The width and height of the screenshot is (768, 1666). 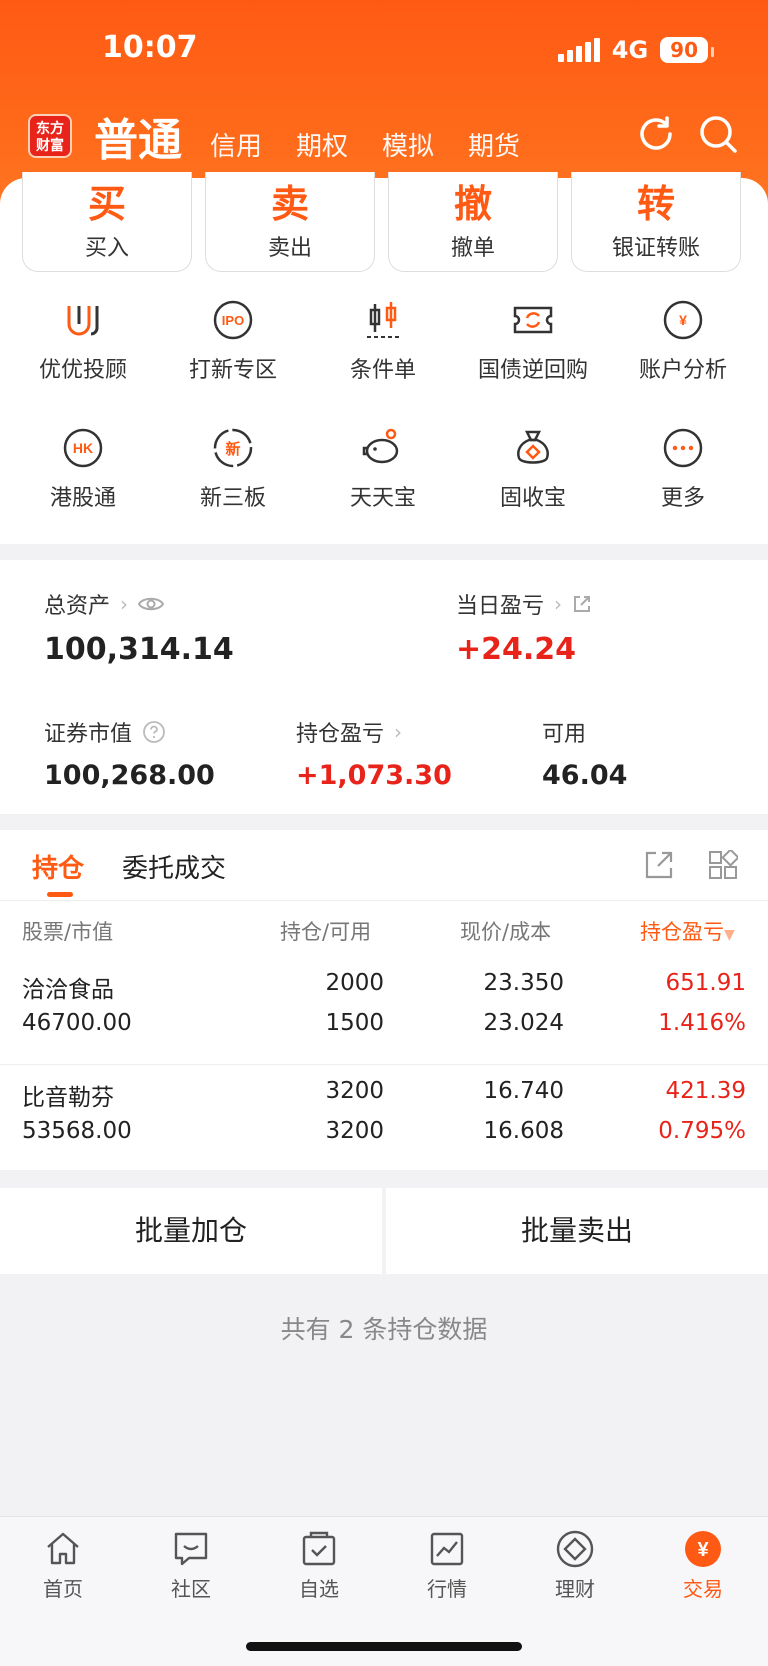 I want to click on buy-label: 买入, so click(x=106, y=248).